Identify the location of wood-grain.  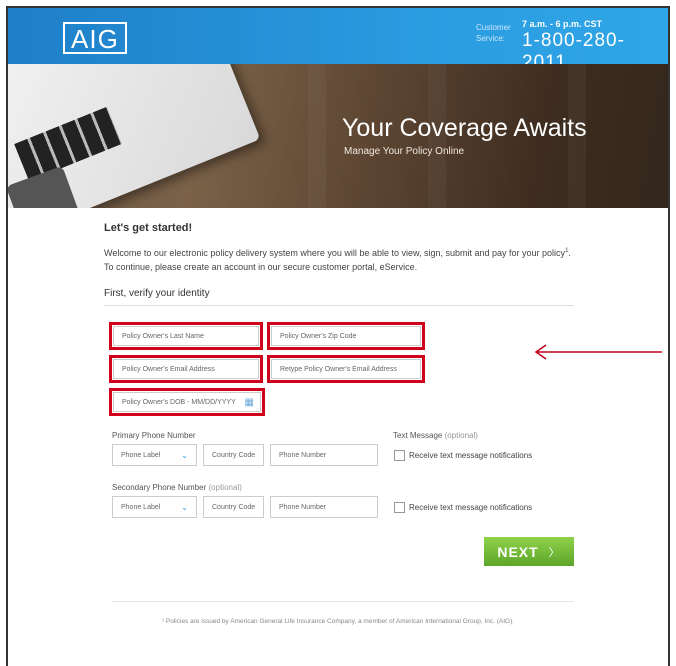
(317, 136).